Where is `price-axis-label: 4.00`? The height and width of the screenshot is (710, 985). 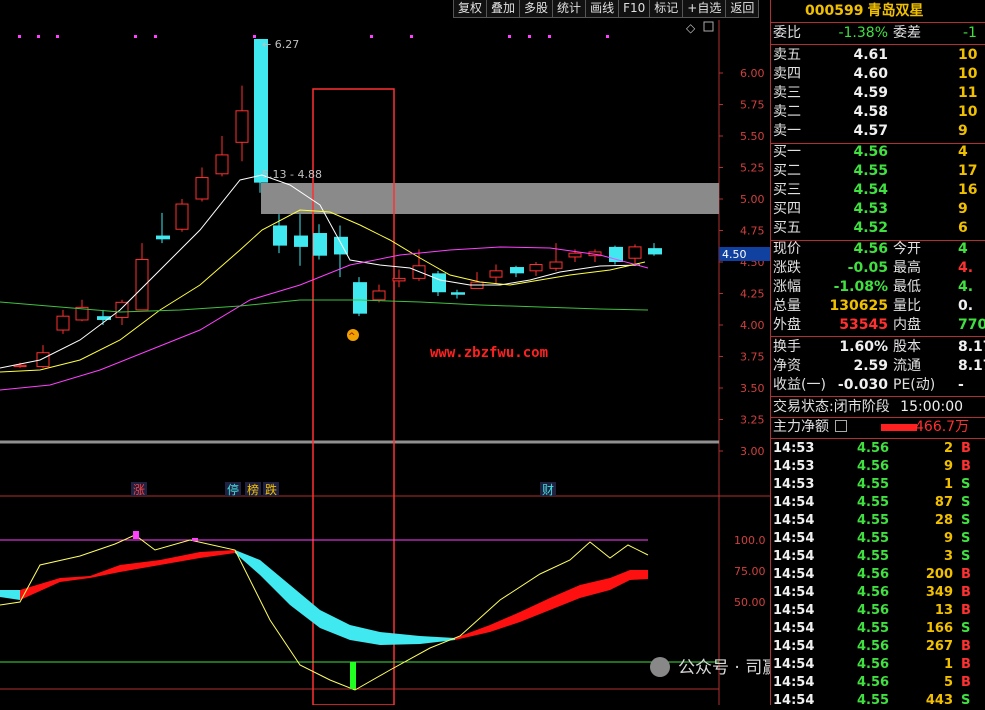 price-axis-label: 4.00 is located at coordinates (752, 325).